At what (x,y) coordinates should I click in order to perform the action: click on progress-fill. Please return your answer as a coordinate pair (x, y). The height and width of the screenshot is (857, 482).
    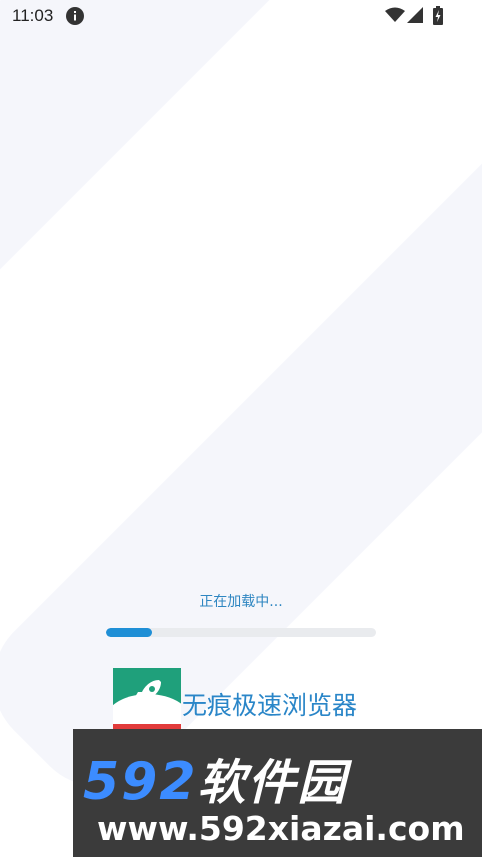
    Looking at the image, I should click on (129, 632).